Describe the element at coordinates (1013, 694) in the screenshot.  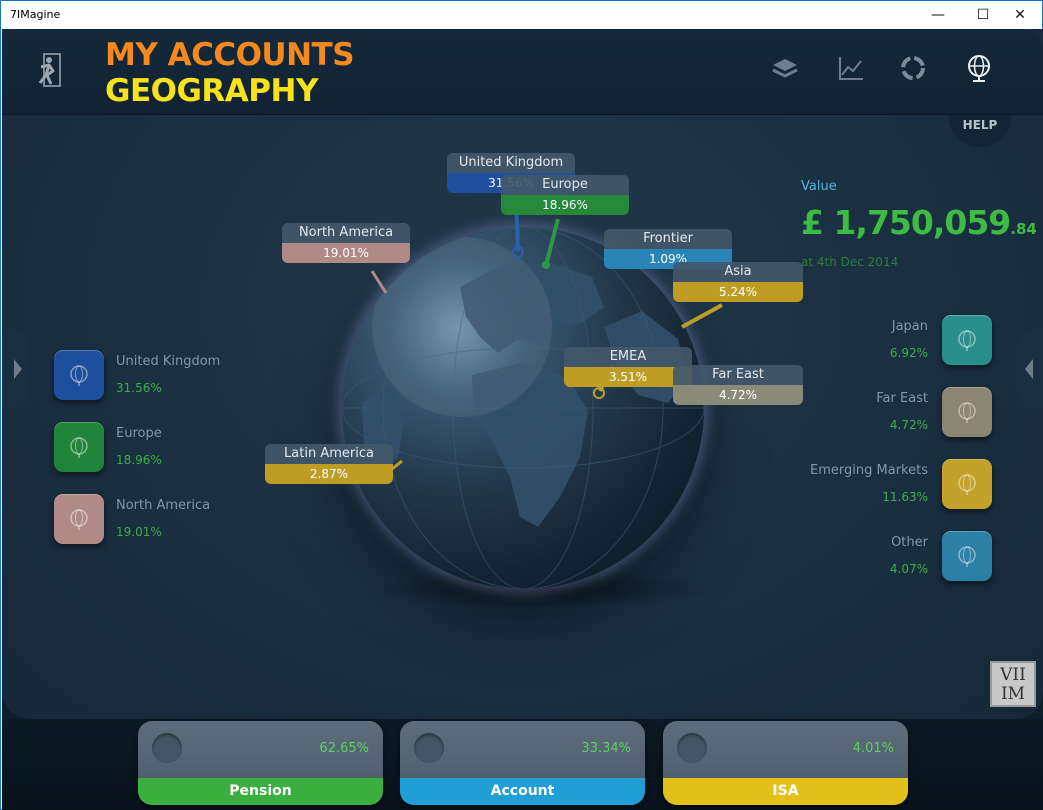
I see `logo-line-2: IM` at that location.